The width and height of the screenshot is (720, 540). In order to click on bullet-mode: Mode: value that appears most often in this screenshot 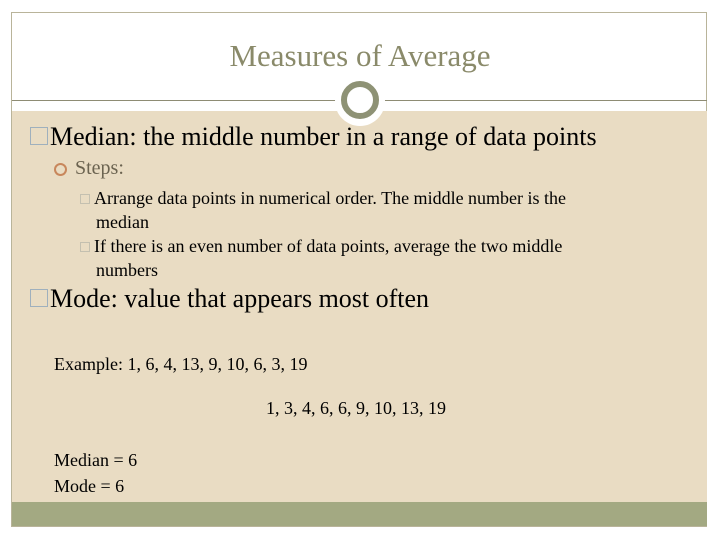, I will do `click(229, 299)`.